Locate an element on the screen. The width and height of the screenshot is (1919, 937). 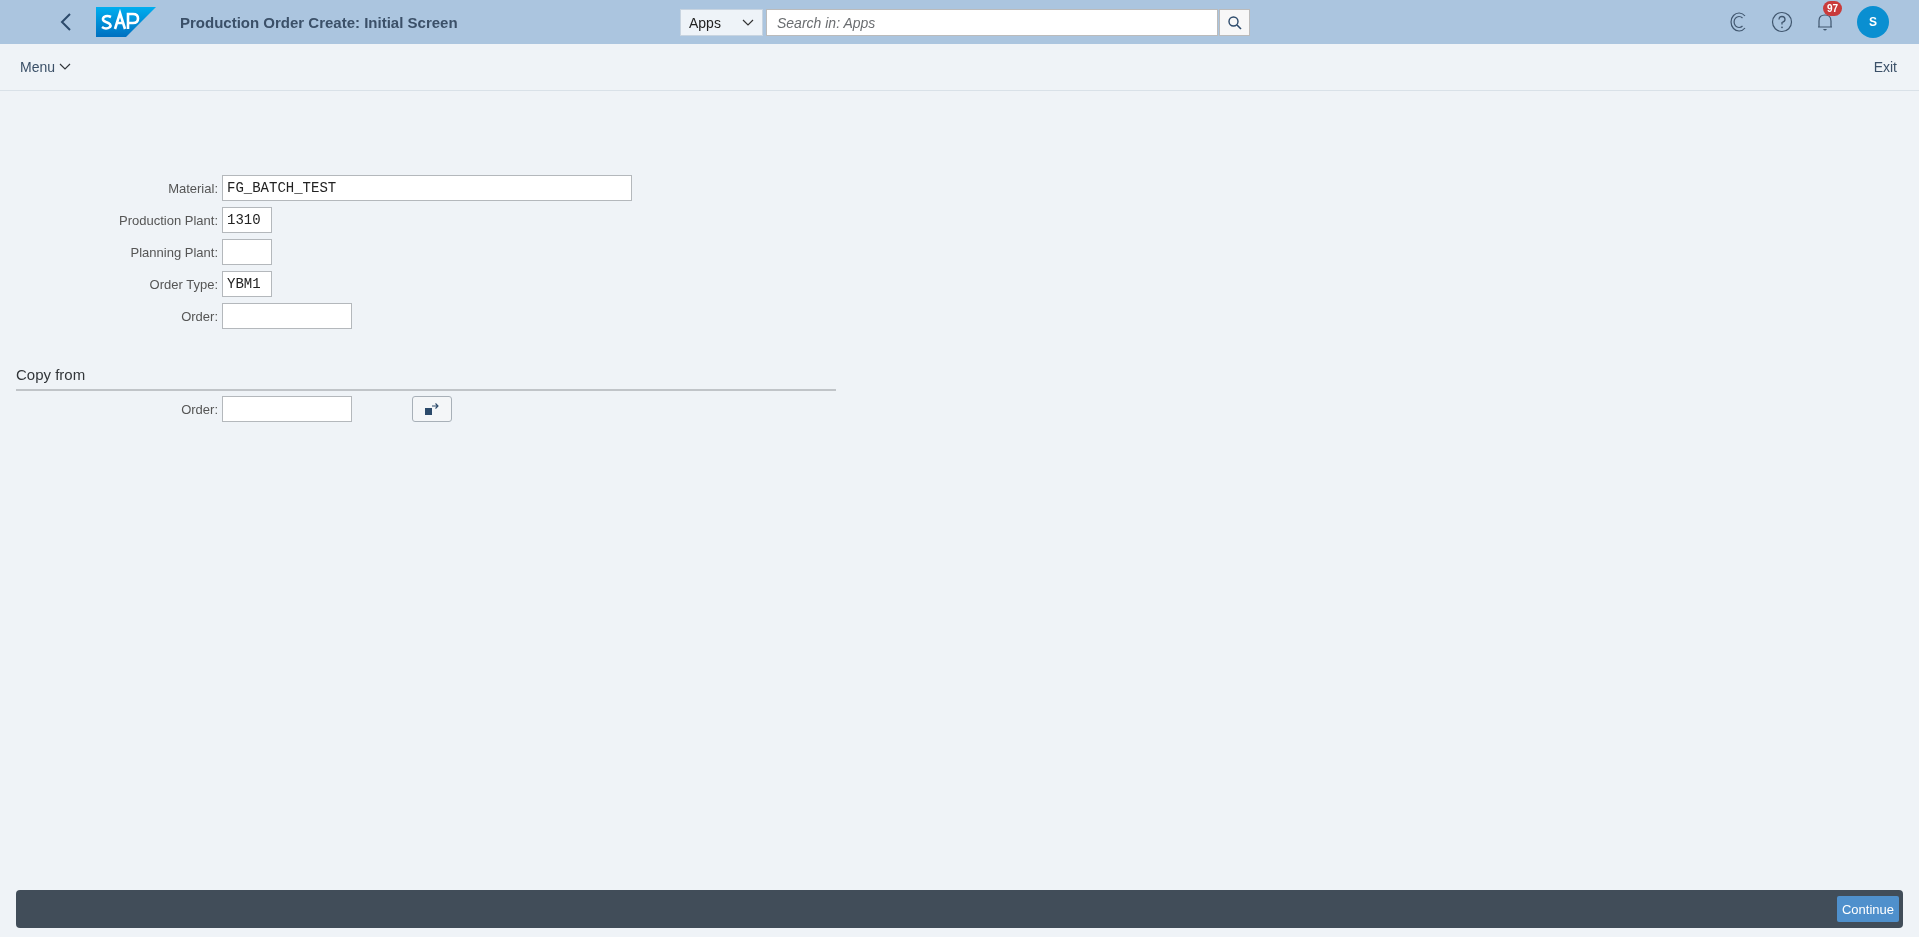
field-label: Material: is located at coordinates (193, 188).